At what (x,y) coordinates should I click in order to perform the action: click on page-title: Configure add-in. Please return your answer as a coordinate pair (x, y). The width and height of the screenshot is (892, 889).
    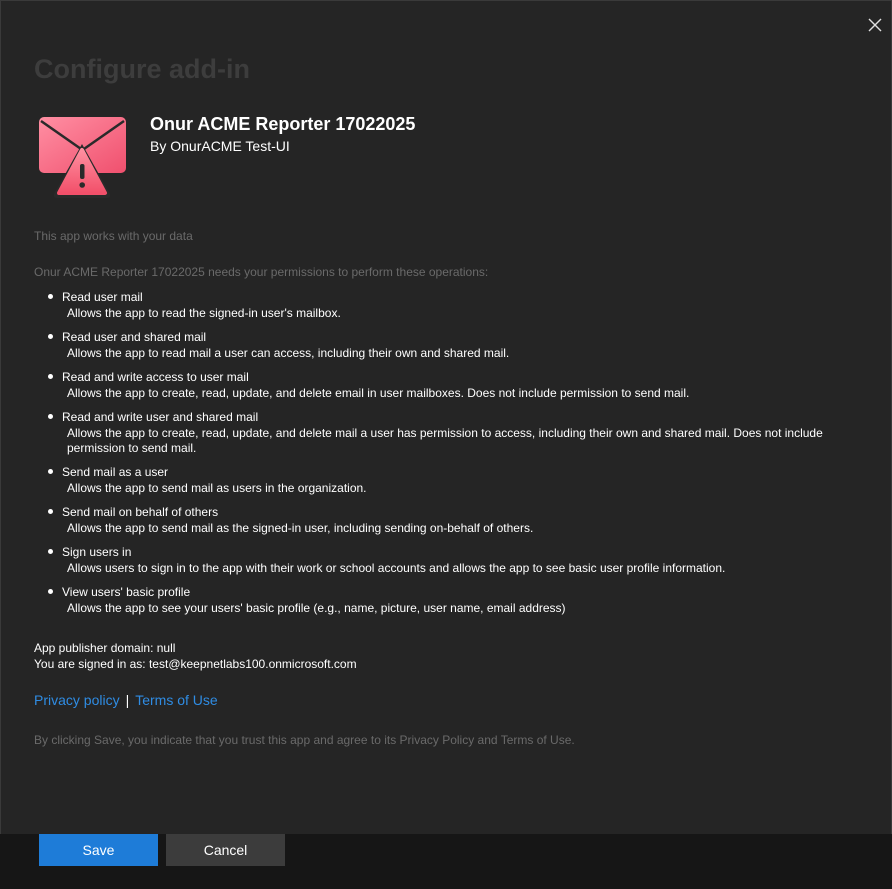
    Looking at the image, I should click on (142, 69).